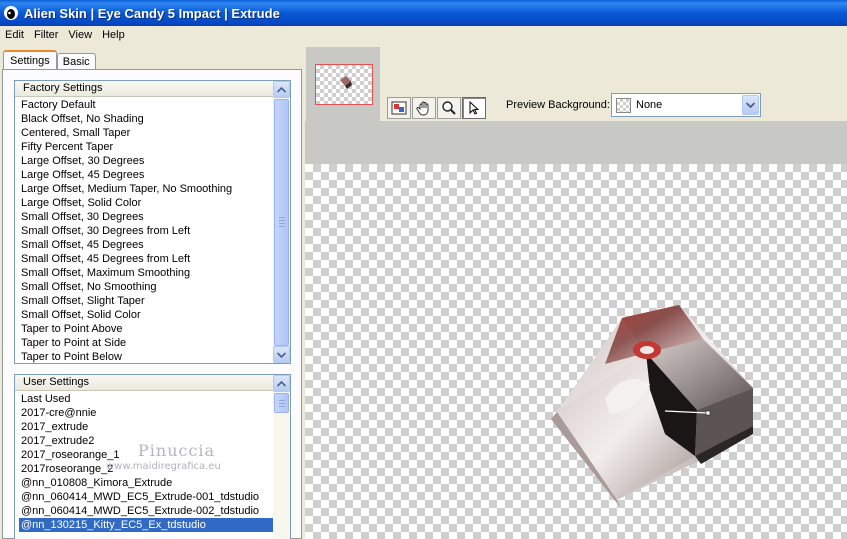  I want to click on list-item: Large Offset, 45 Degrees, so click(144, 175).